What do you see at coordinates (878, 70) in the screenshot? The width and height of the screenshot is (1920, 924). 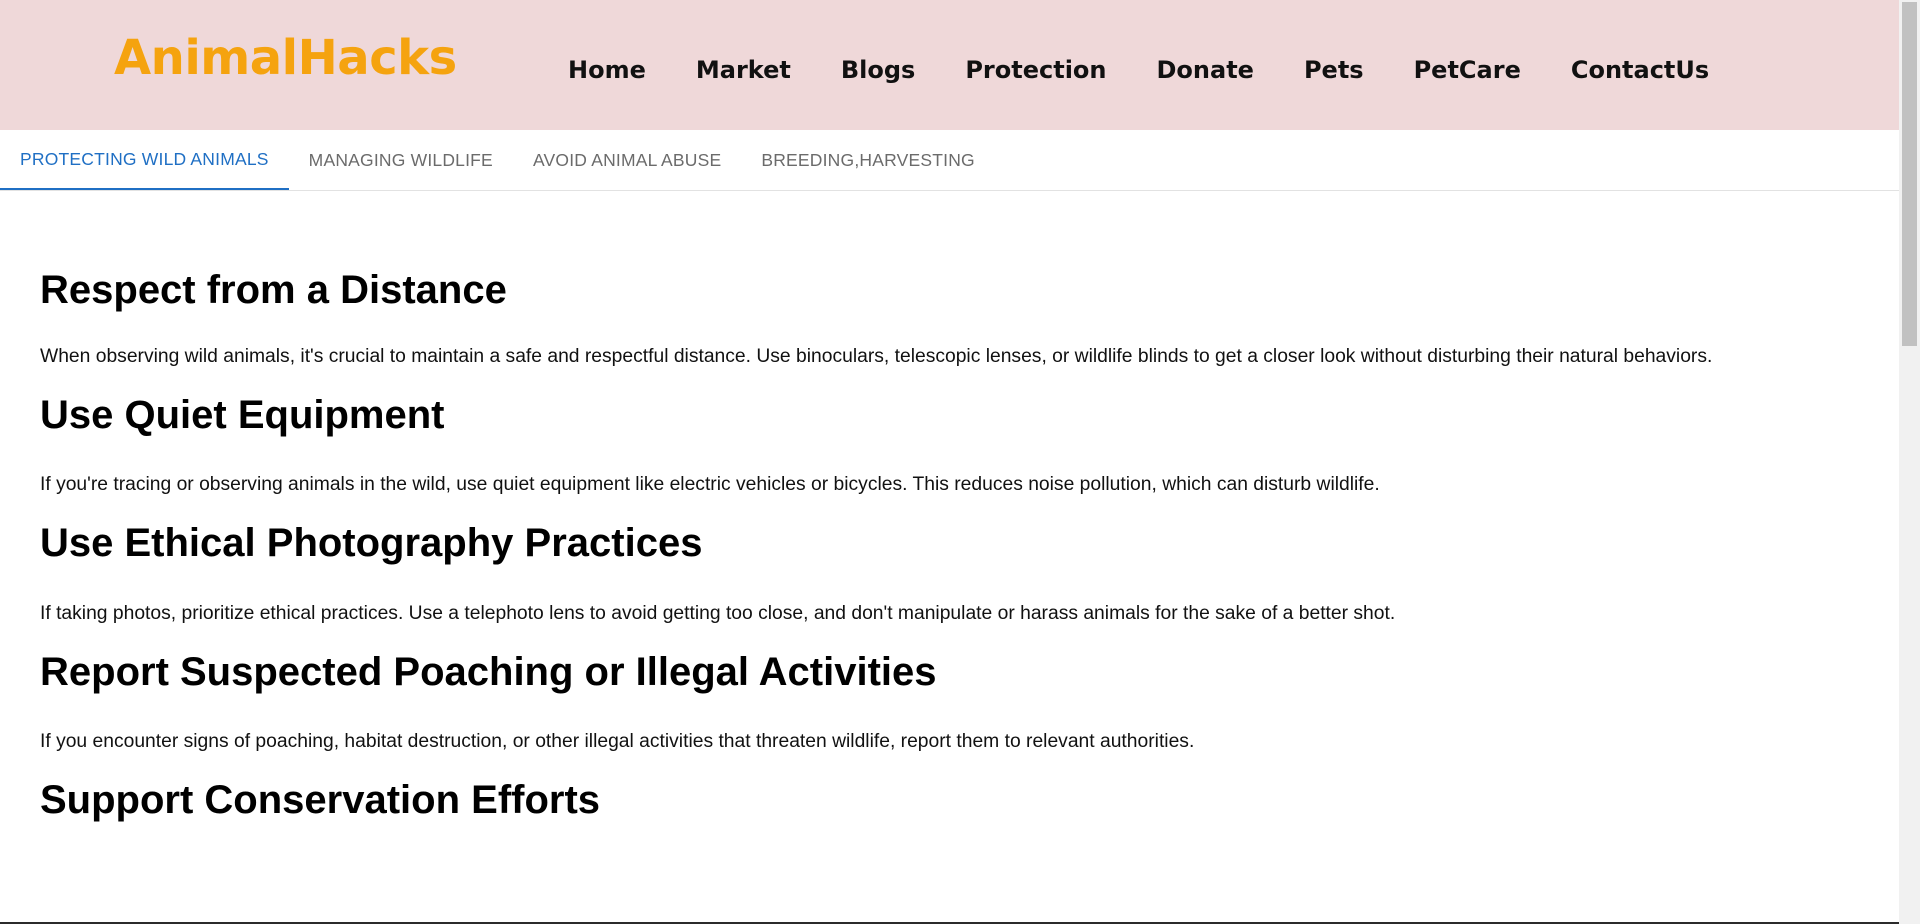 I see `nav-blogs-link: Blogs` at bounding box center [878, 70].